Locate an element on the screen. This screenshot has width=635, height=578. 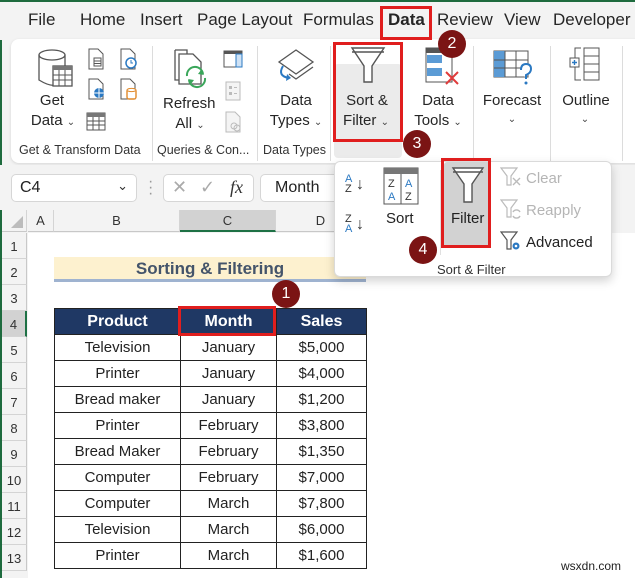
row-header-1: 1 is located at coordinates (14, 246).